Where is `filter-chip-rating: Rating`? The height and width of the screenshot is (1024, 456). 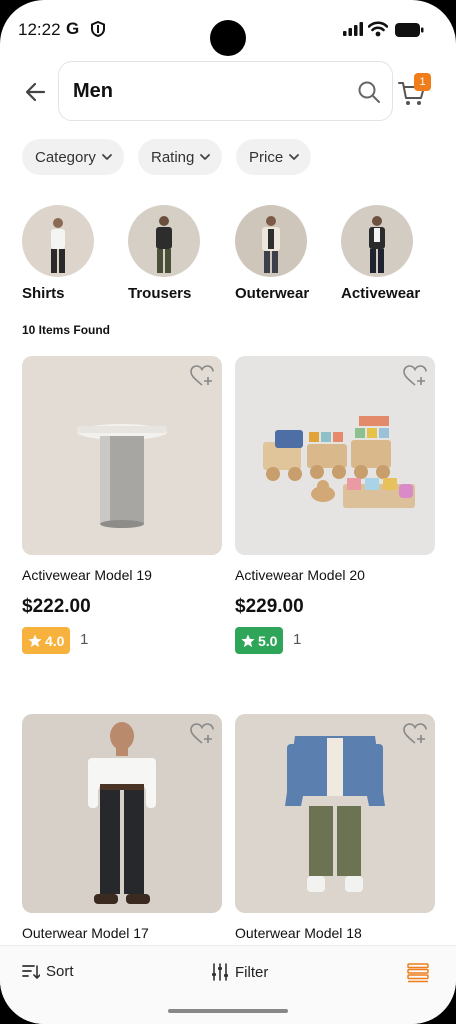
filter-chip-rating: Rating is located at coordinates (180, 157).